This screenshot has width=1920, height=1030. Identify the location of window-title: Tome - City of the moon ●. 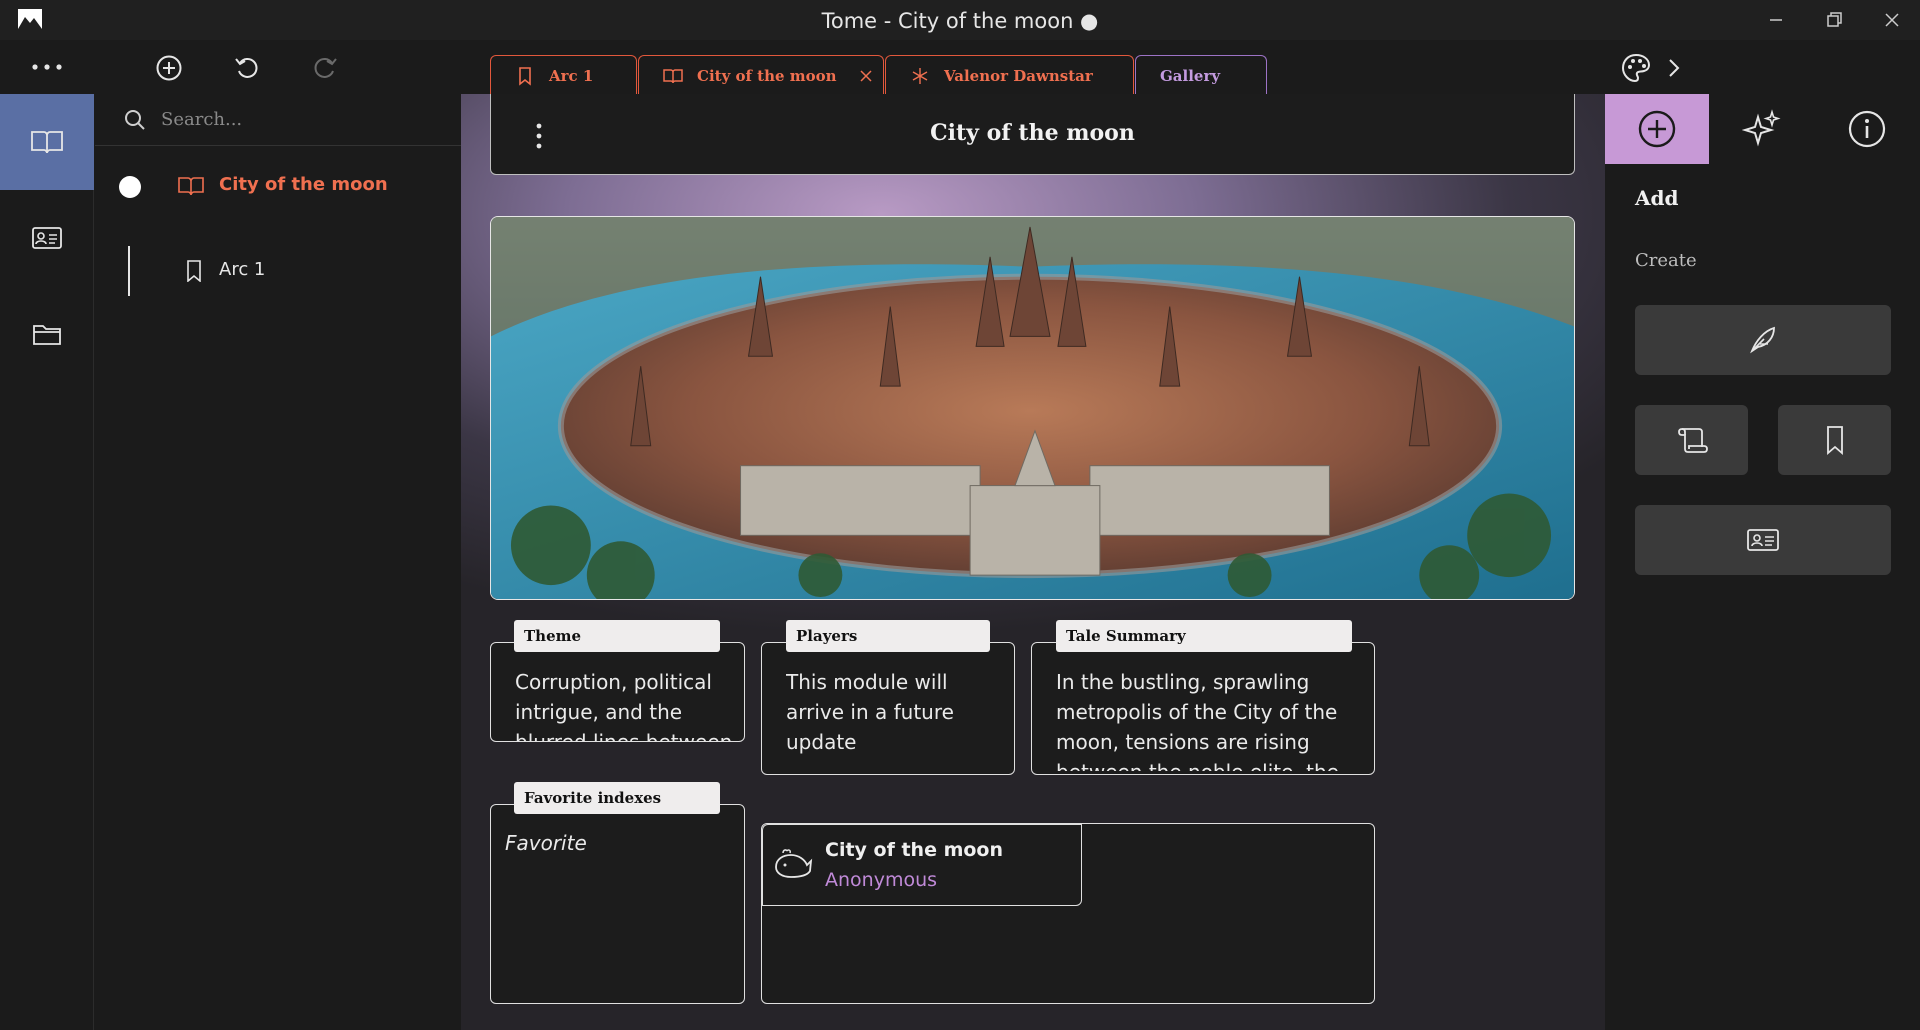
(960, 21).